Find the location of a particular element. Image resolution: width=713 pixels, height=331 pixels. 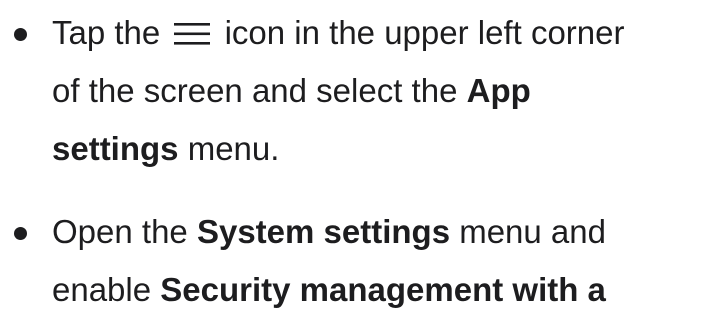

step-2-text: menu and is located at coordinates (532, 231).